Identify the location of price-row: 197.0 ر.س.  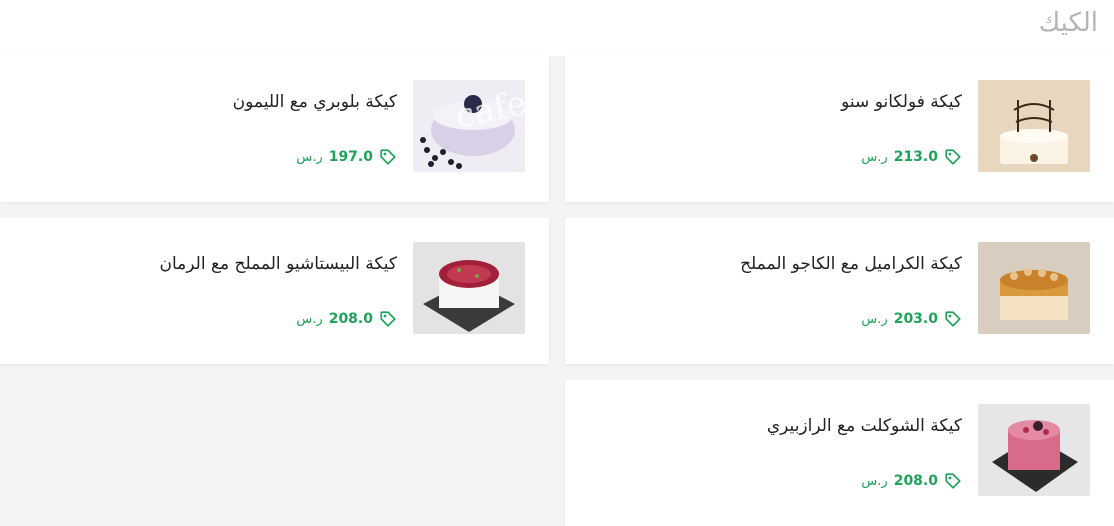
(346, 157).